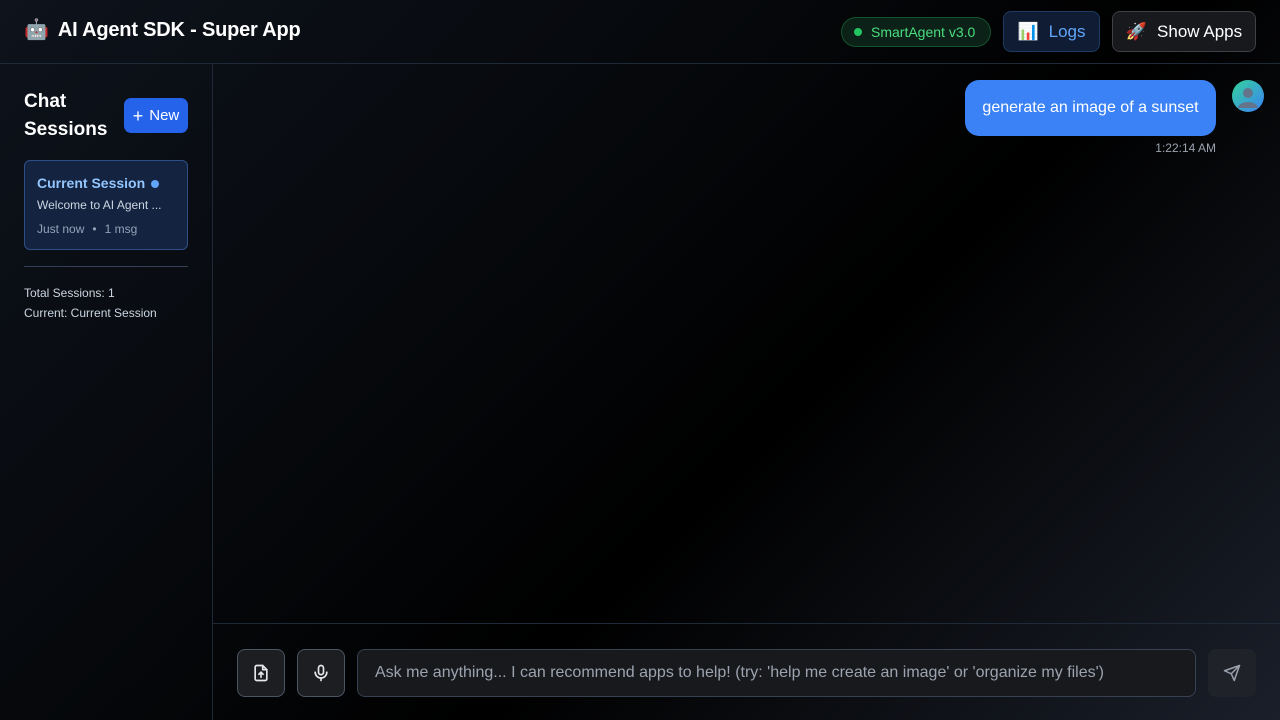  I want to click on status-badge: SmartAgent v3.0, so click(916, 32).